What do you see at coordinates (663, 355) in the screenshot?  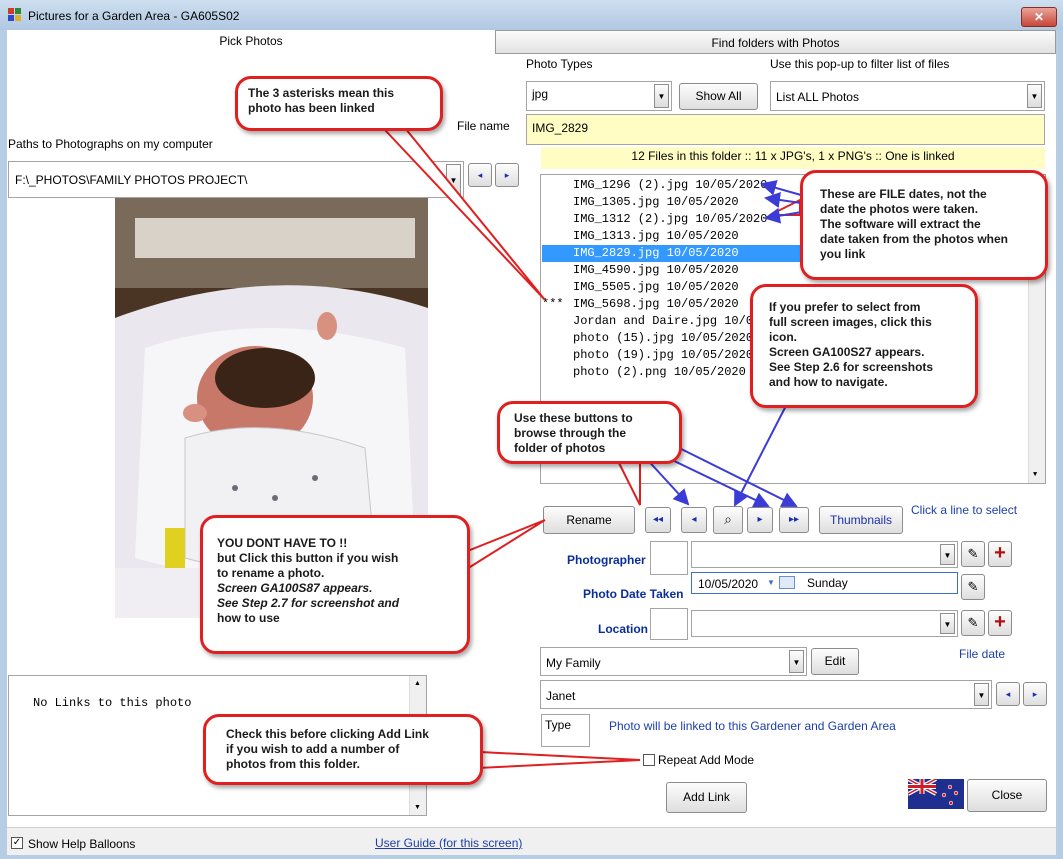 I see `file-list-item-label: photo (19).jpg 10/05/2020` at bounding box center [663, 355].